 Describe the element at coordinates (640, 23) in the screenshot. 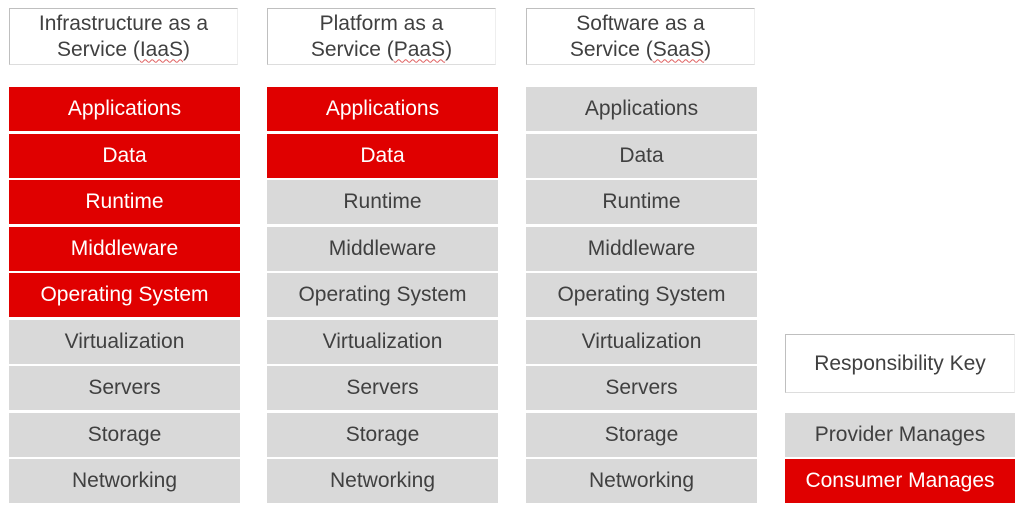

I see `header-line1: Software as a` at that location.